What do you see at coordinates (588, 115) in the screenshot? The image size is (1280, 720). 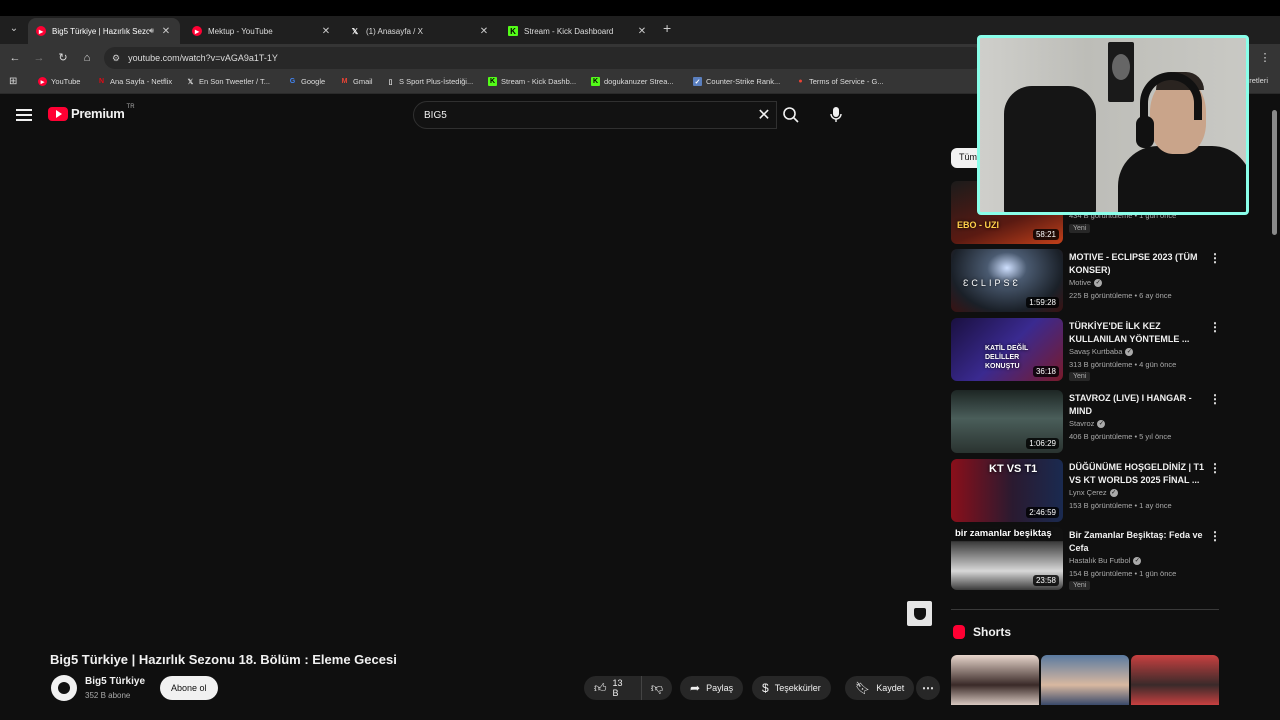 I see `search-input` at bounding box center [588, 115].